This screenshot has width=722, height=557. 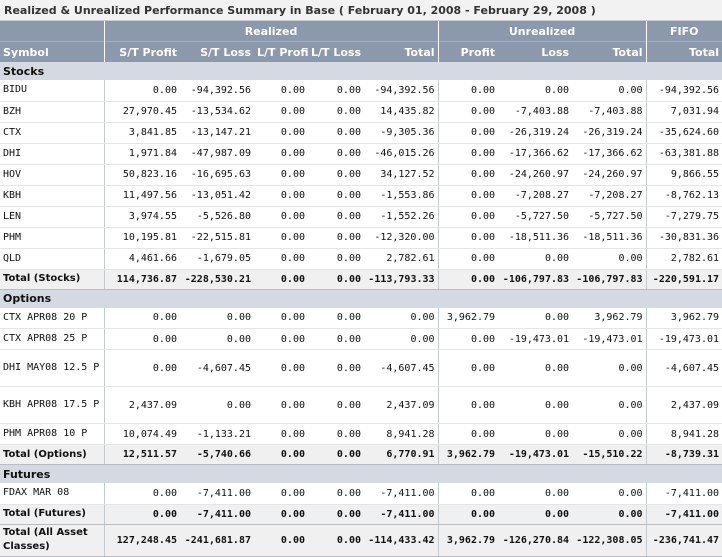 I want to click on col-header-realized-total: Total, so click(x=401, y=51).